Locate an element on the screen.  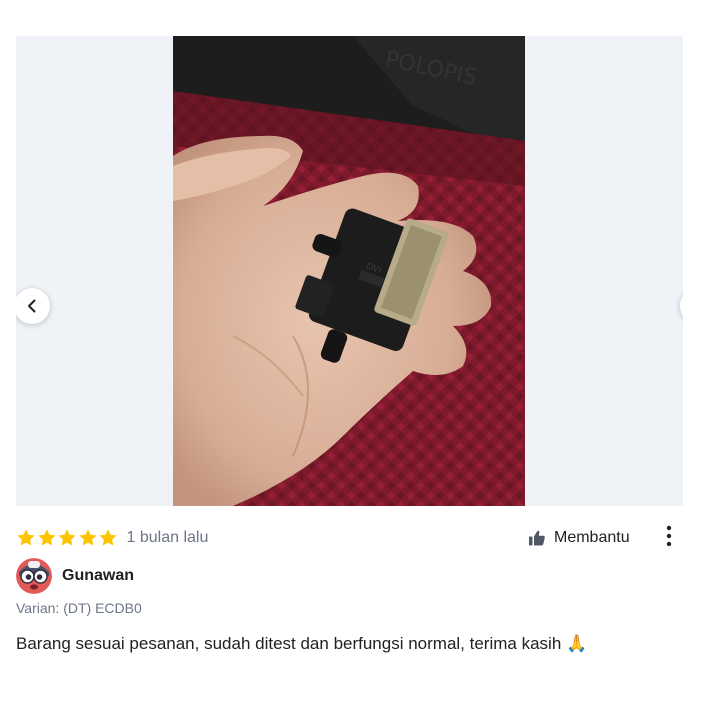
review-time: 1 bulan lalu is located at coordinates (167, 537).